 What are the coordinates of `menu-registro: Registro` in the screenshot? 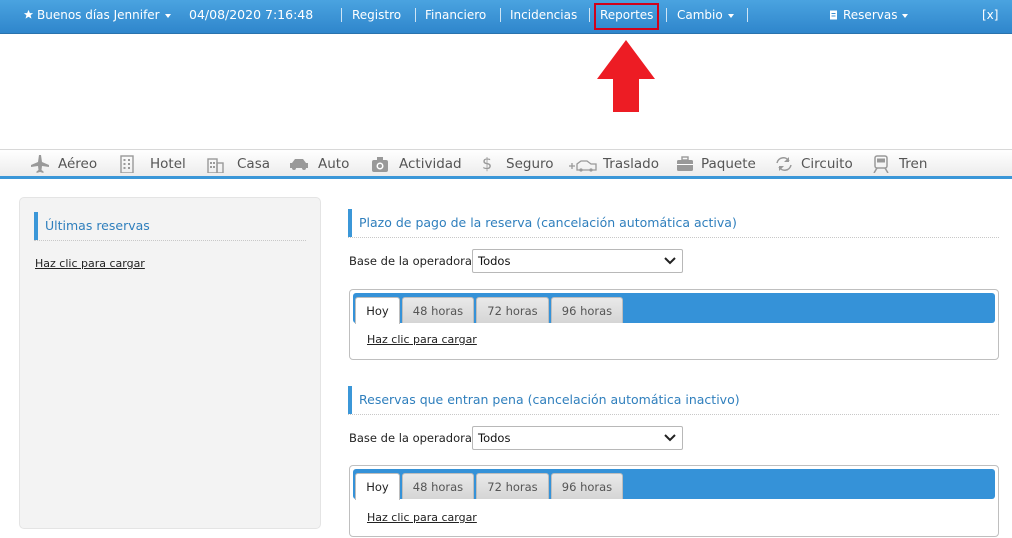 It's located at (376, 15).